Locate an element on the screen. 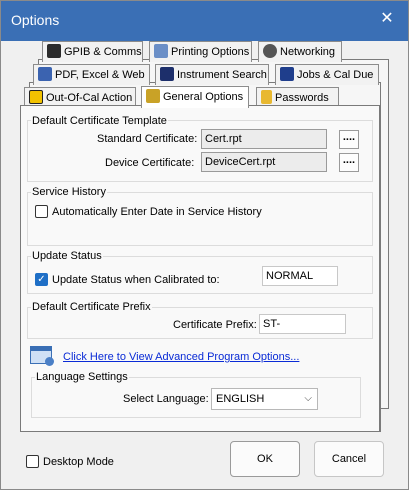 This screenshot has height=490, width=409. update-status-checkbox: ✓ is located at coordinates (41, 279).